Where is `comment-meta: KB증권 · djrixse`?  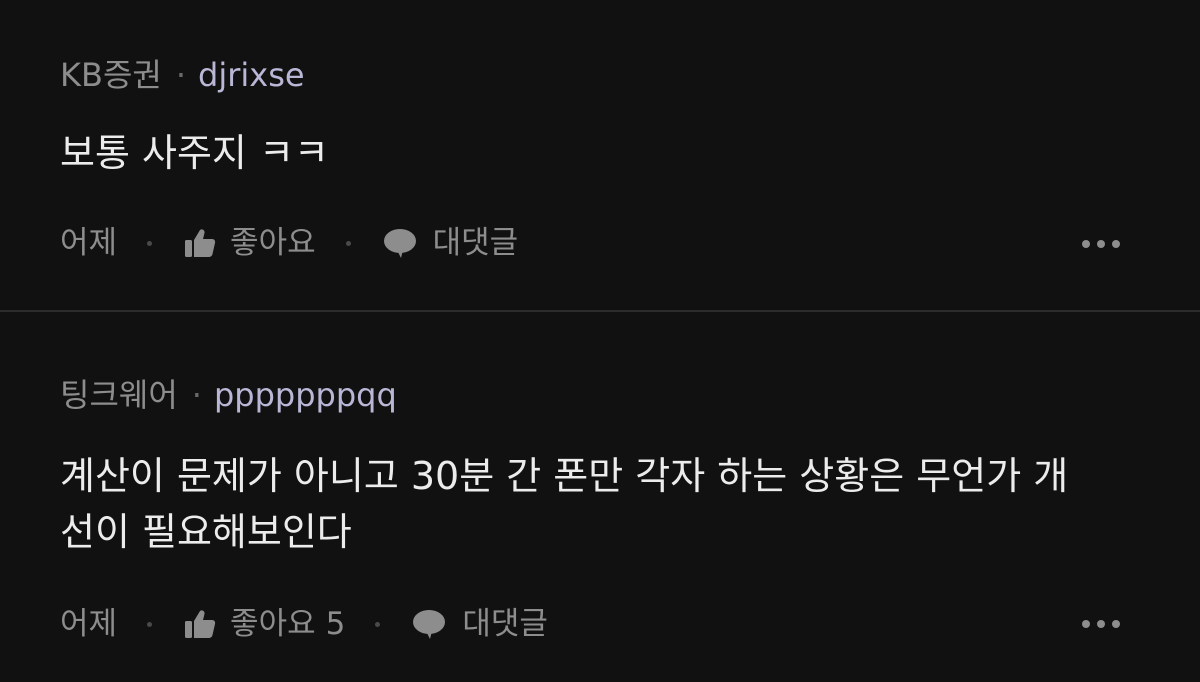
comment-meta: KB증권 · djrixse is located at coordinates (182, 75).